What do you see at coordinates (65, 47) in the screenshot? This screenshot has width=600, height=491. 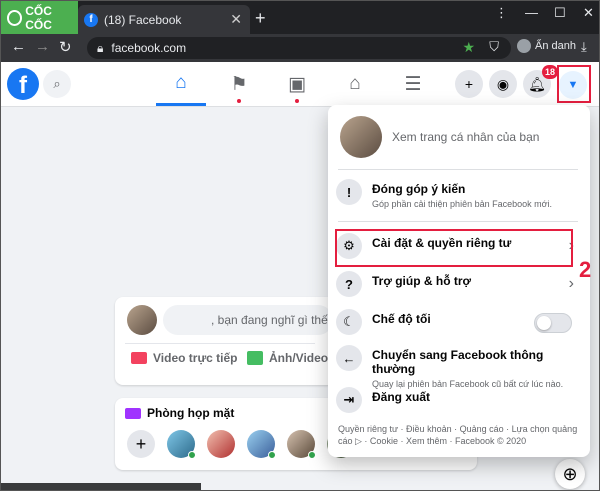 I see `reload-icon: ↻` at bounding box center [65, 47].